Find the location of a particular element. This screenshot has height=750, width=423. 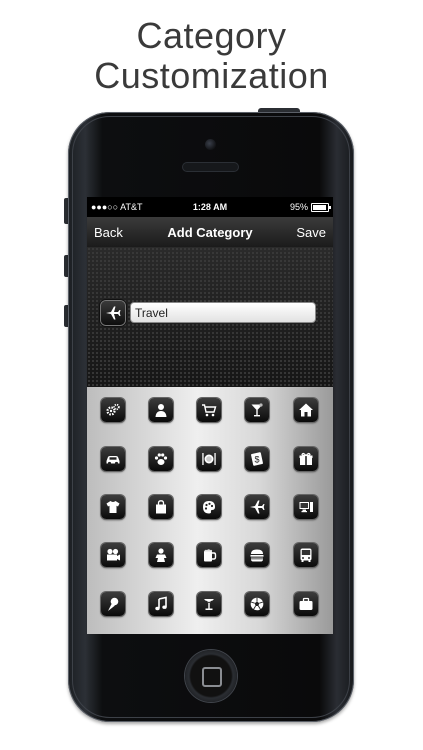

money-icon: $ is located at coordinates (257, 459).